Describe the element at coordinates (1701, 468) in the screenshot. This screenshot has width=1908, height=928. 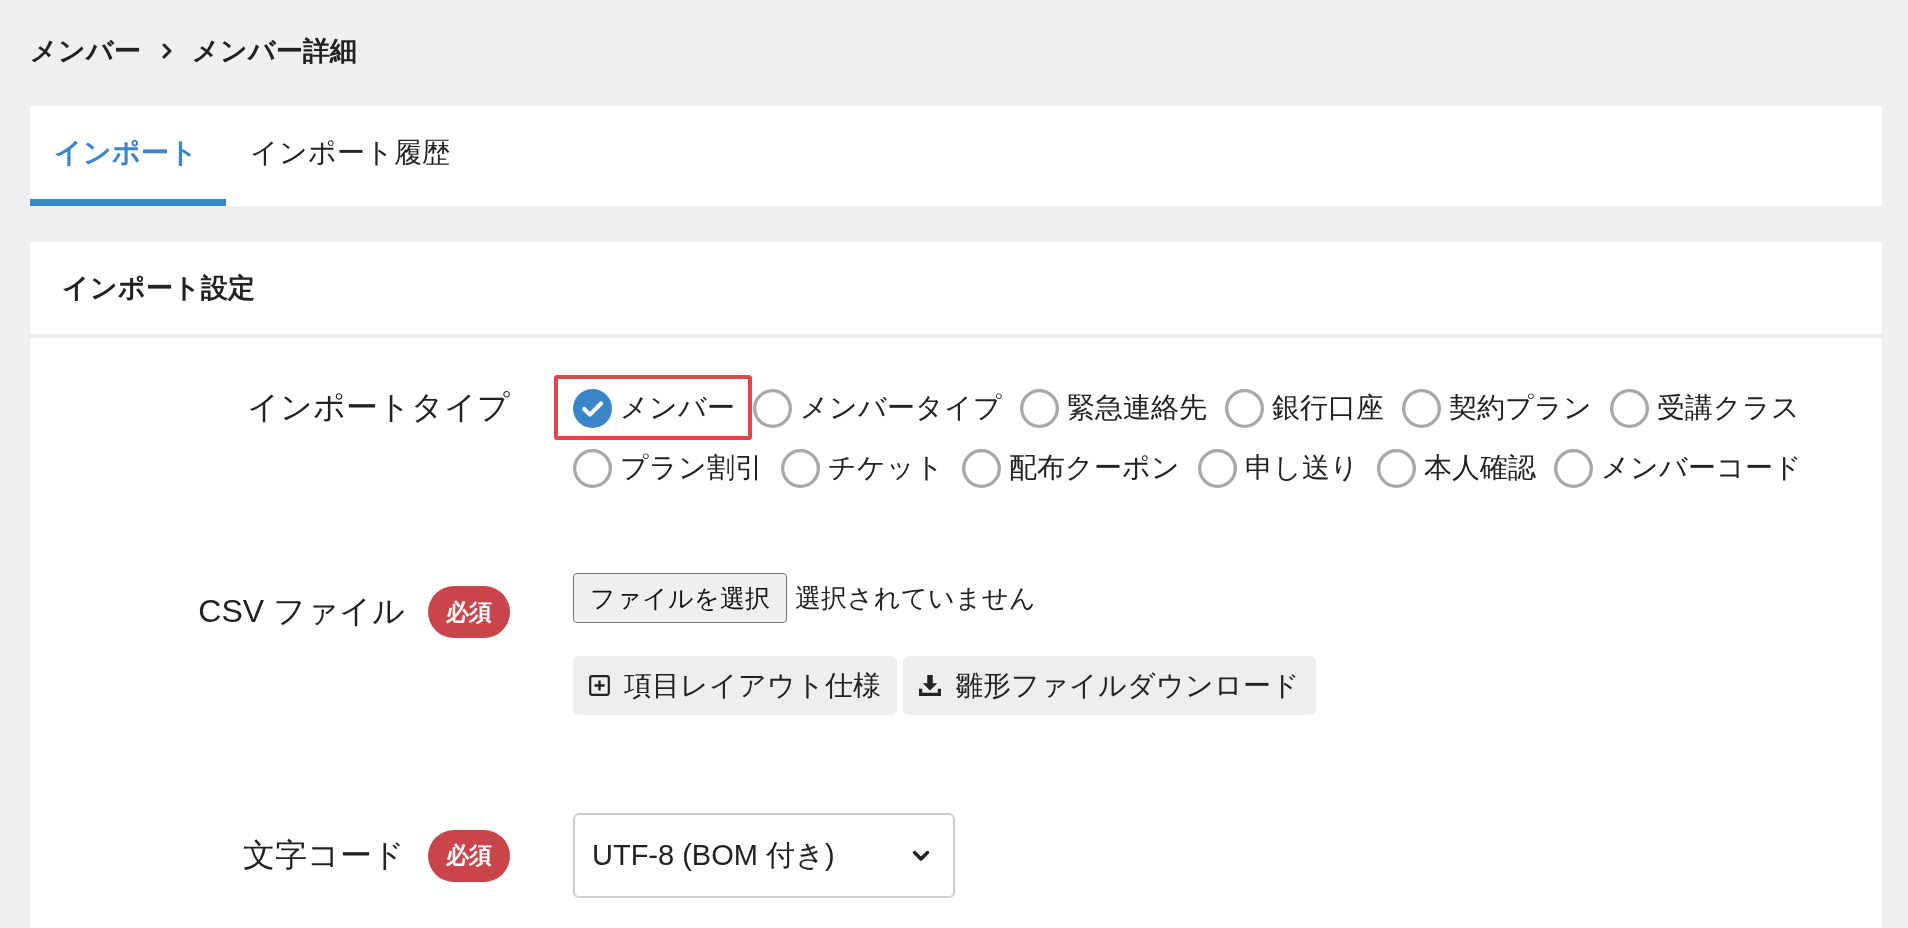
I see `option-label: メンバーコード` at that location.